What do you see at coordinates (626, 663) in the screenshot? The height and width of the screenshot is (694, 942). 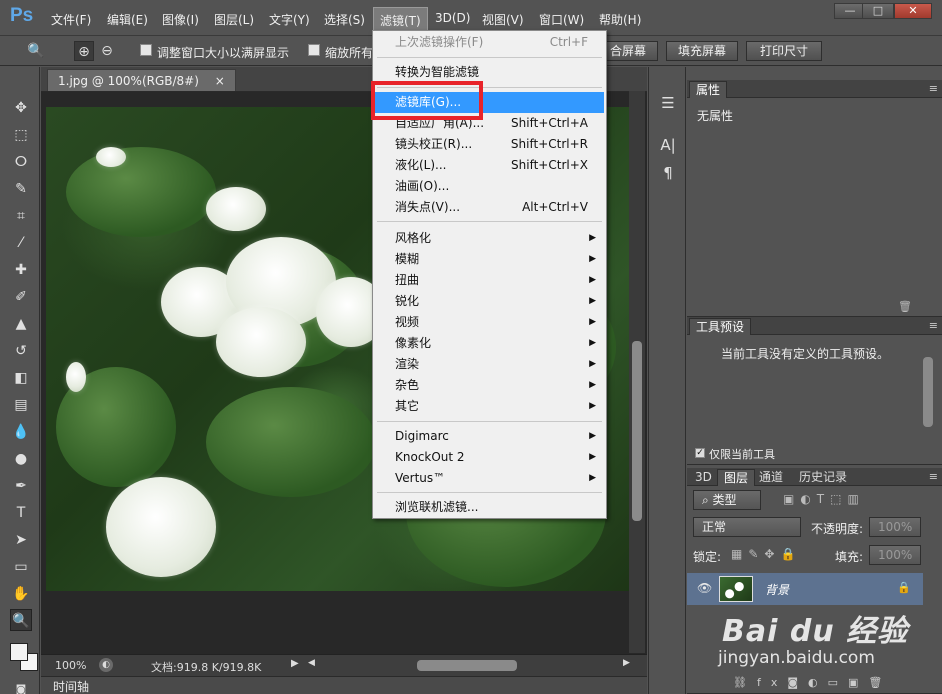 I see `scroll-right-arrow-icon: ▶` at bounding box center [626, 663].